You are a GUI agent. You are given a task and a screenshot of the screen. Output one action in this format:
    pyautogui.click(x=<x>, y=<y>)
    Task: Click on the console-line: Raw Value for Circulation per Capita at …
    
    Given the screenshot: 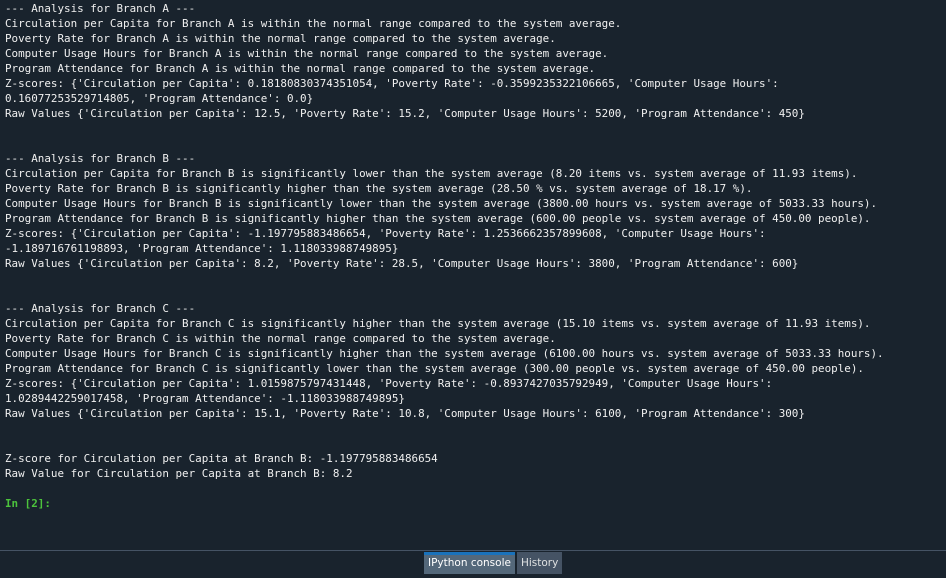 What is the action you would take?
    pyautogui.click(x=179, y=473)
    